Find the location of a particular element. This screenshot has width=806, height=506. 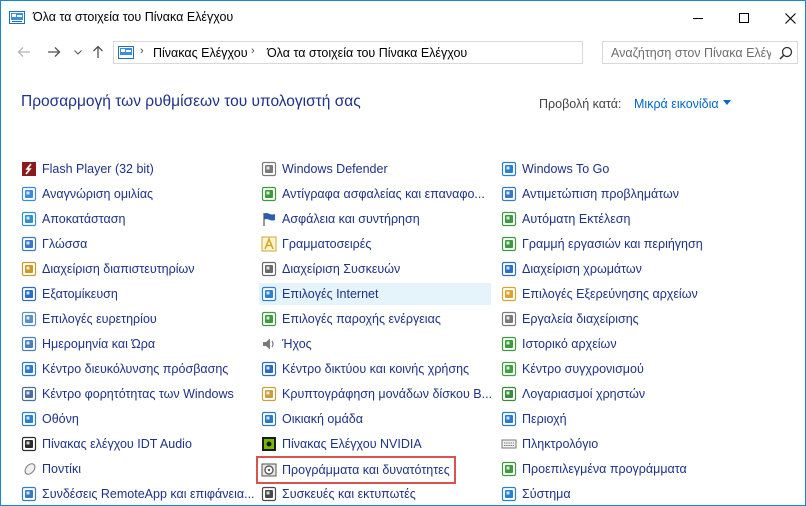

control-panel-item: Ιστορικό αρχείων is located at coordinates (559, 344).